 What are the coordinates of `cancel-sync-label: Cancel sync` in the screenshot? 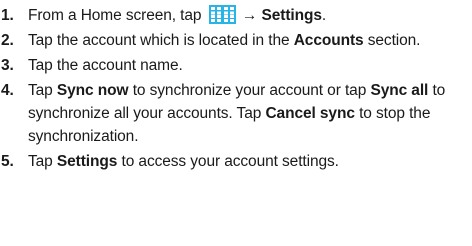 It's located at (310, 113).